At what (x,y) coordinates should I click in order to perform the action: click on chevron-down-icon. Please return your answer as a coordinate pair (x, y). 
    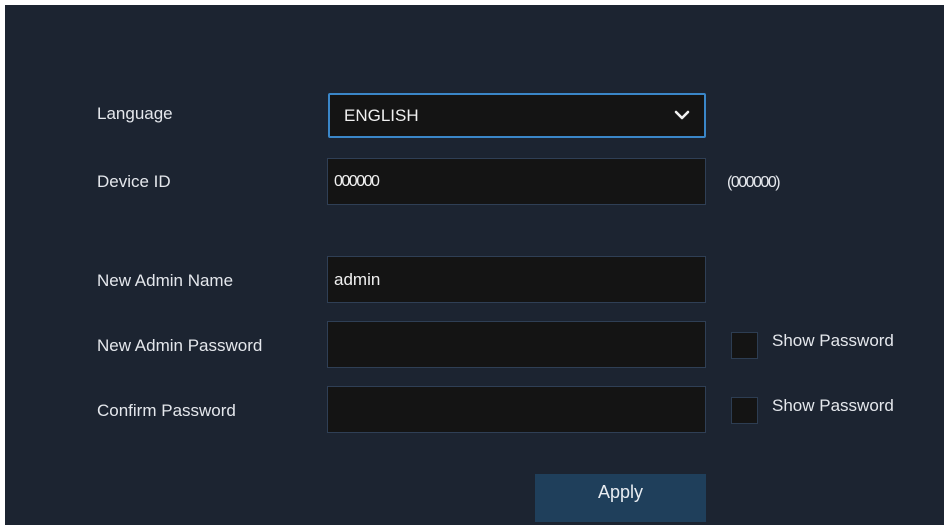
    Looking at the image, I should click on (682, 115).